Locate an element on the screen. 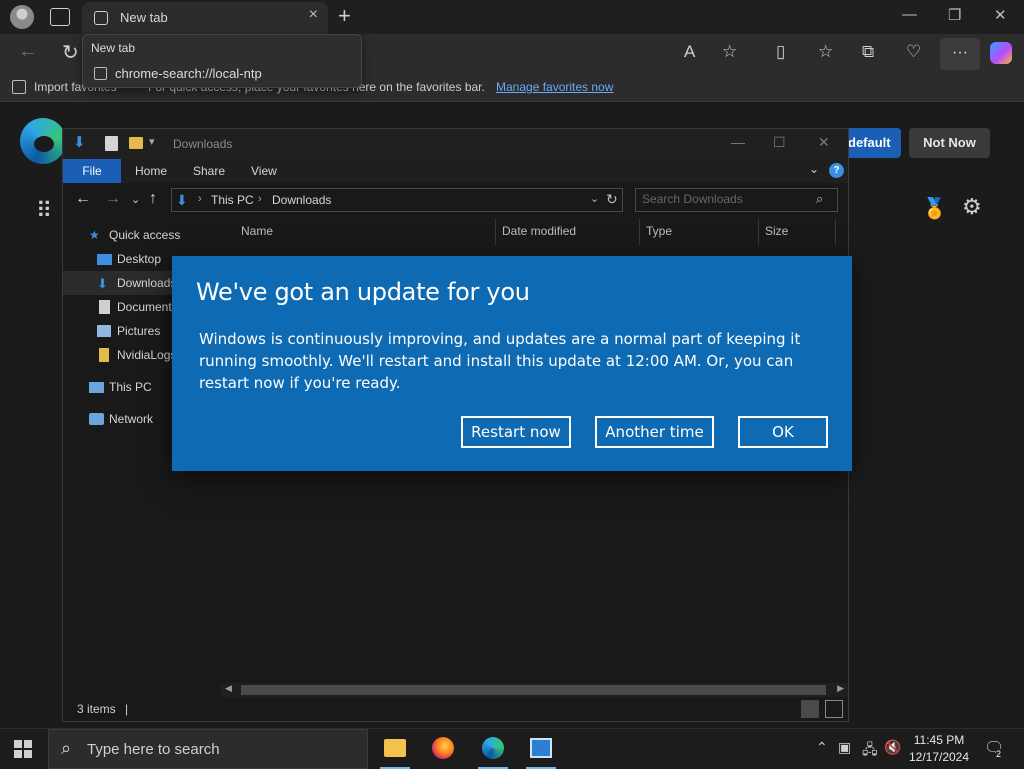  help-icon: ? is located at coordinates (836, 170).